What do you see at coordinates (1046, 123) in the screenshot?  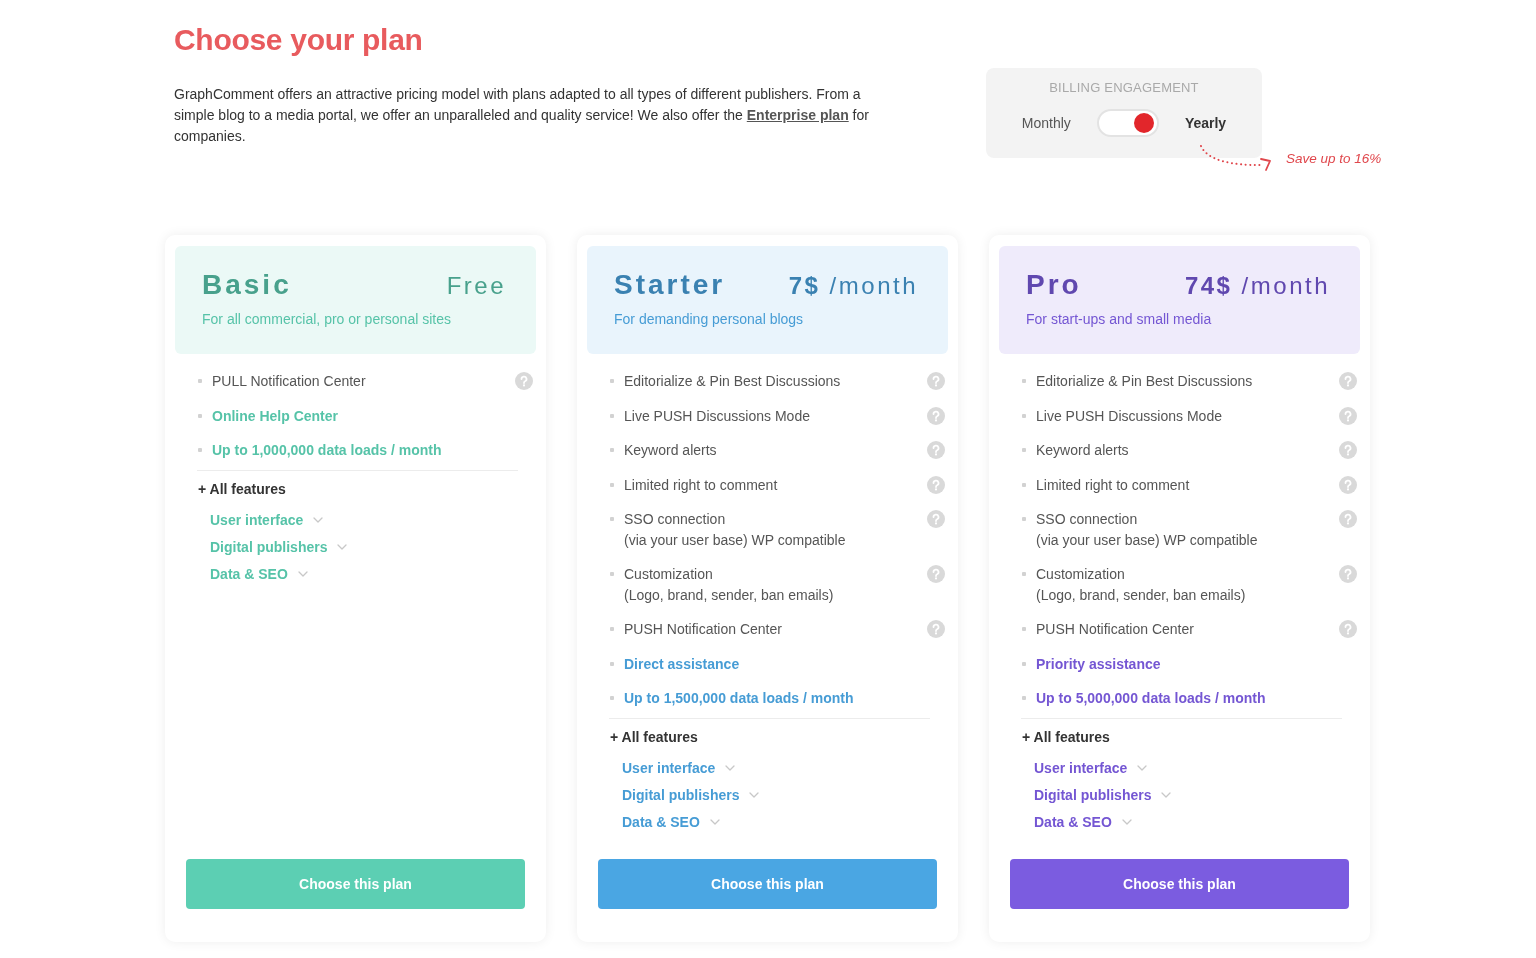 I see `billing-option: Monthly` at bounding box center [1046, 123].